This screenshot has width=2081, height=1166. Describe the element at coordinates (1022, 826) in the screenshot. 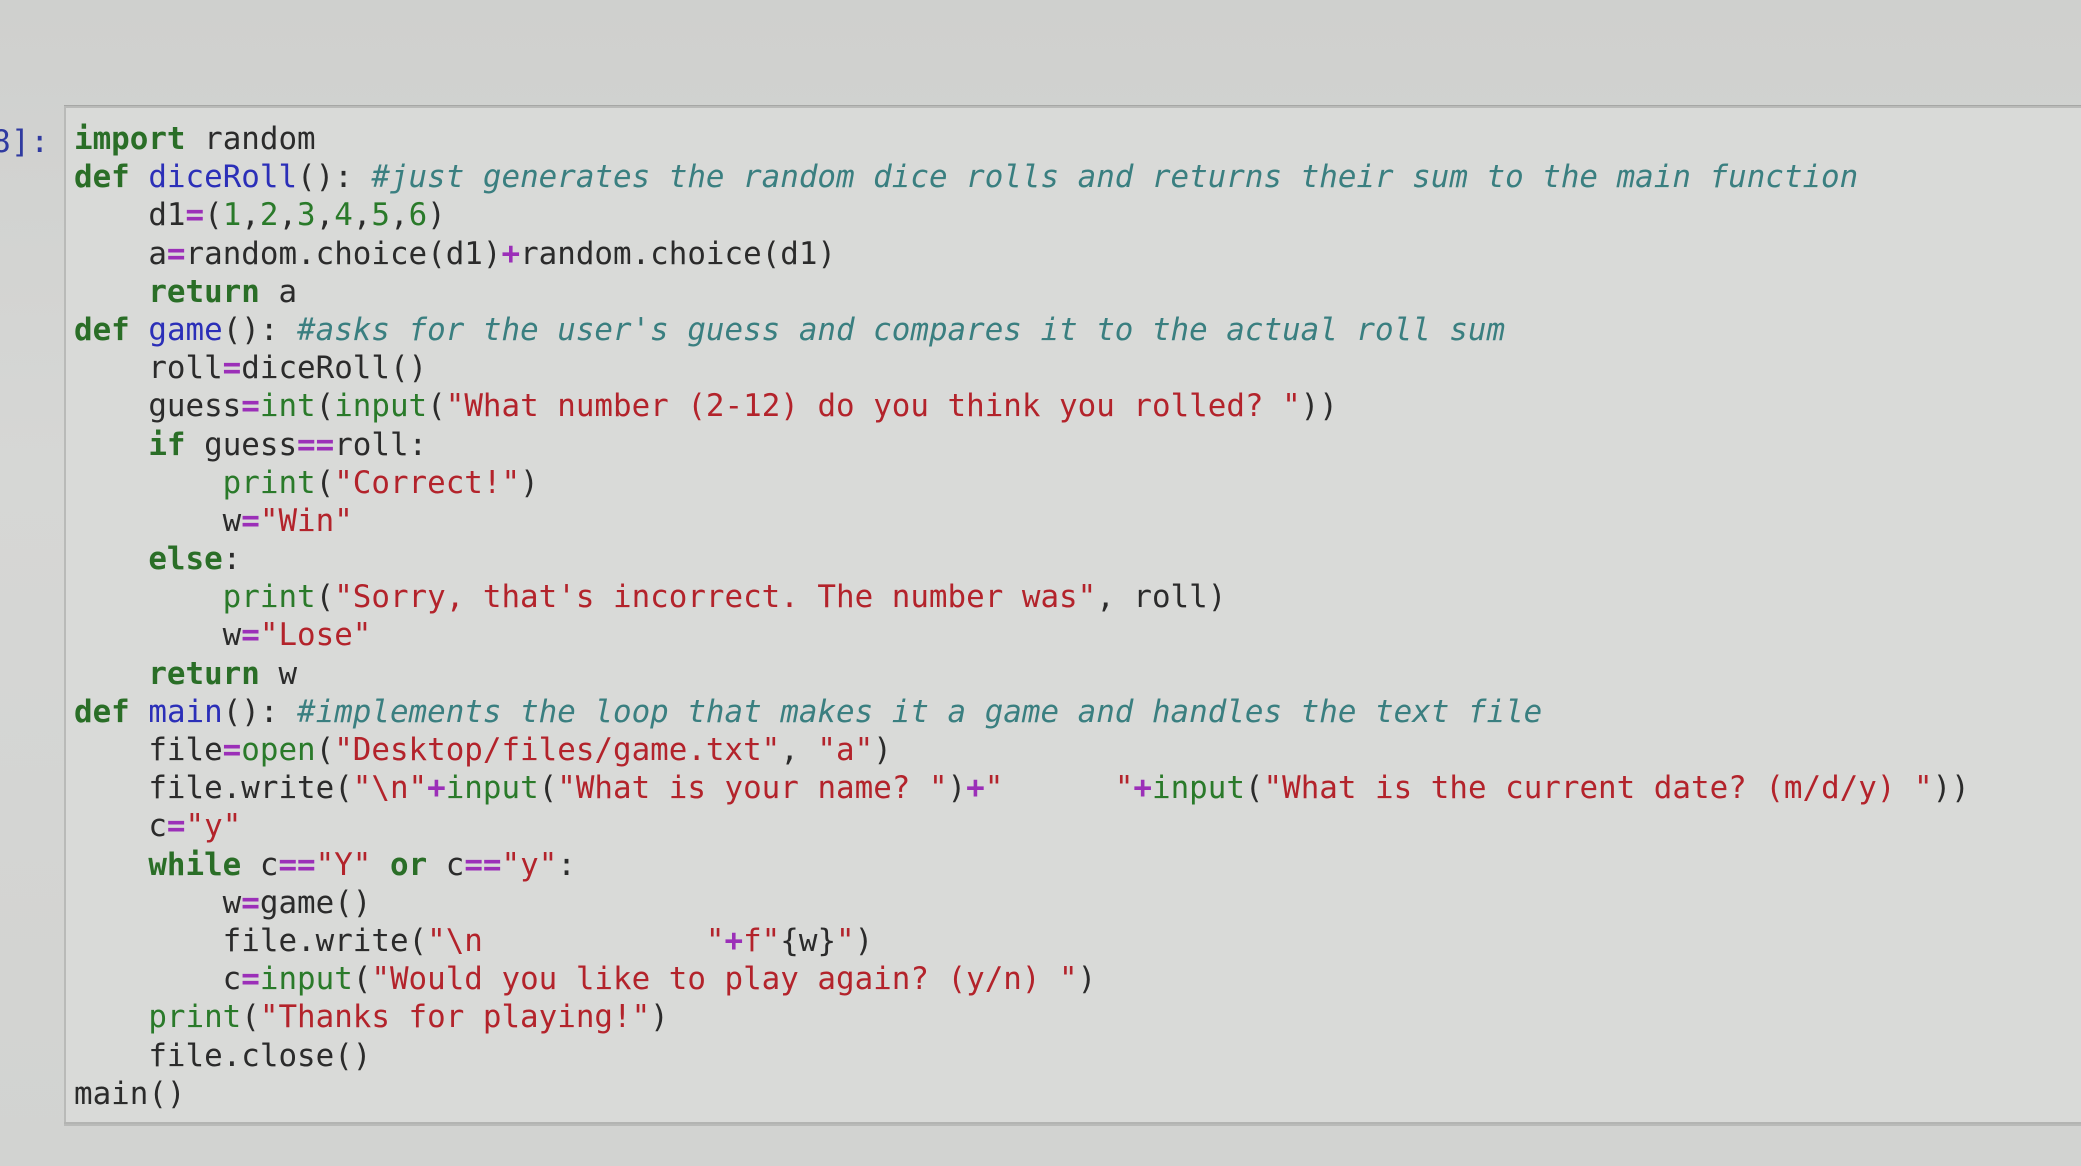

I see `code-line: c="y"` at that location.